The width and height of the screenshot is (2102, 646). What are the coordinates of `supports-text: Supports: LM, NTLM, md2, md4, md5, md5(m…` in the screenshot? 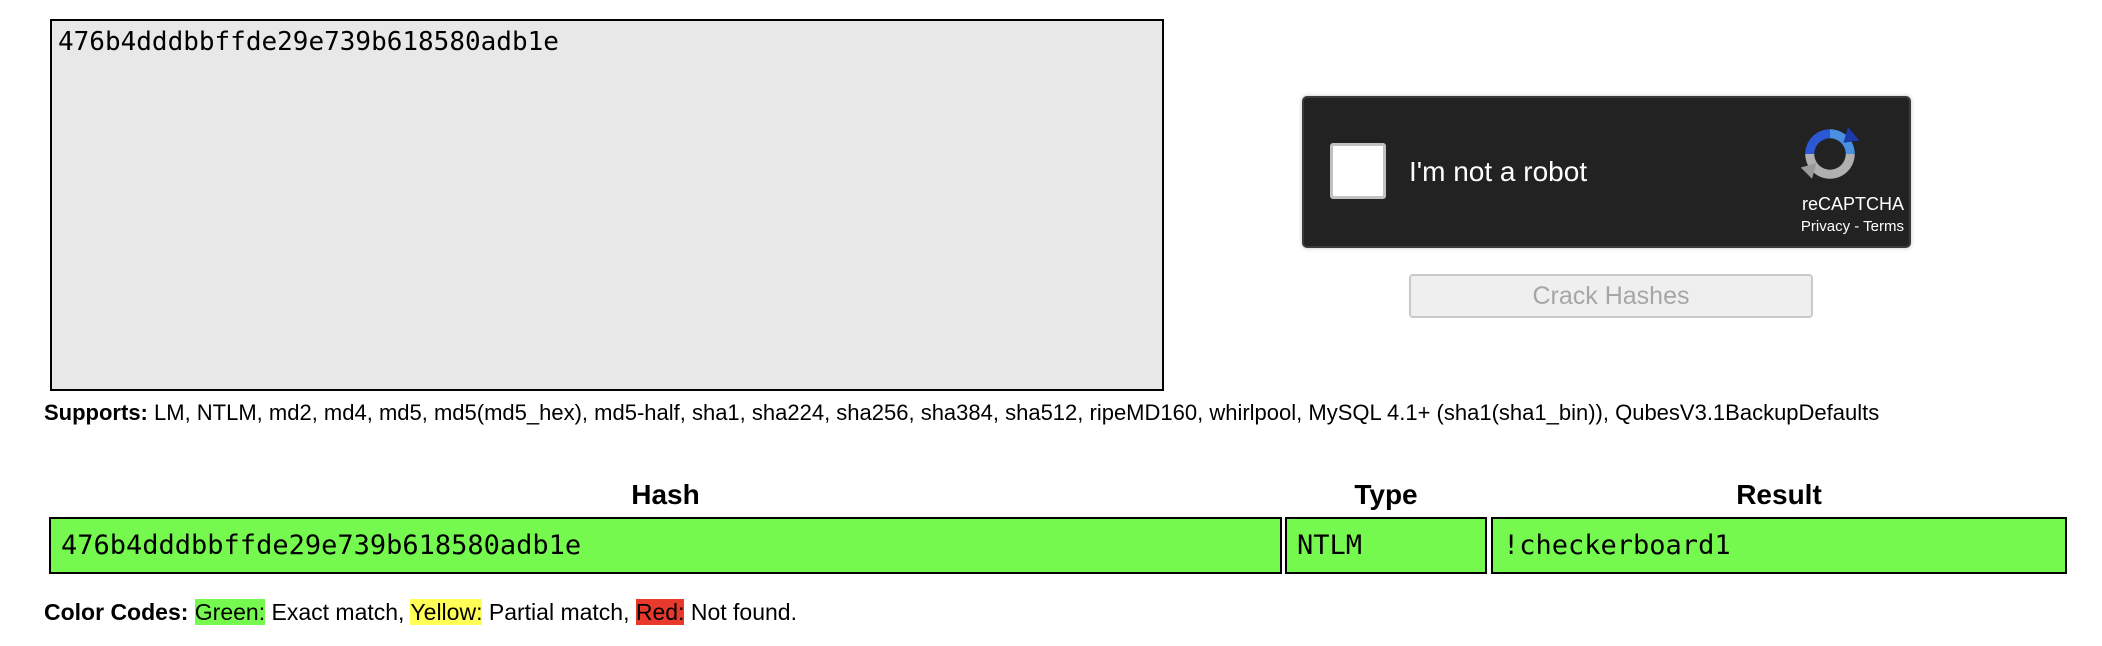 It's located at (1019, 413).